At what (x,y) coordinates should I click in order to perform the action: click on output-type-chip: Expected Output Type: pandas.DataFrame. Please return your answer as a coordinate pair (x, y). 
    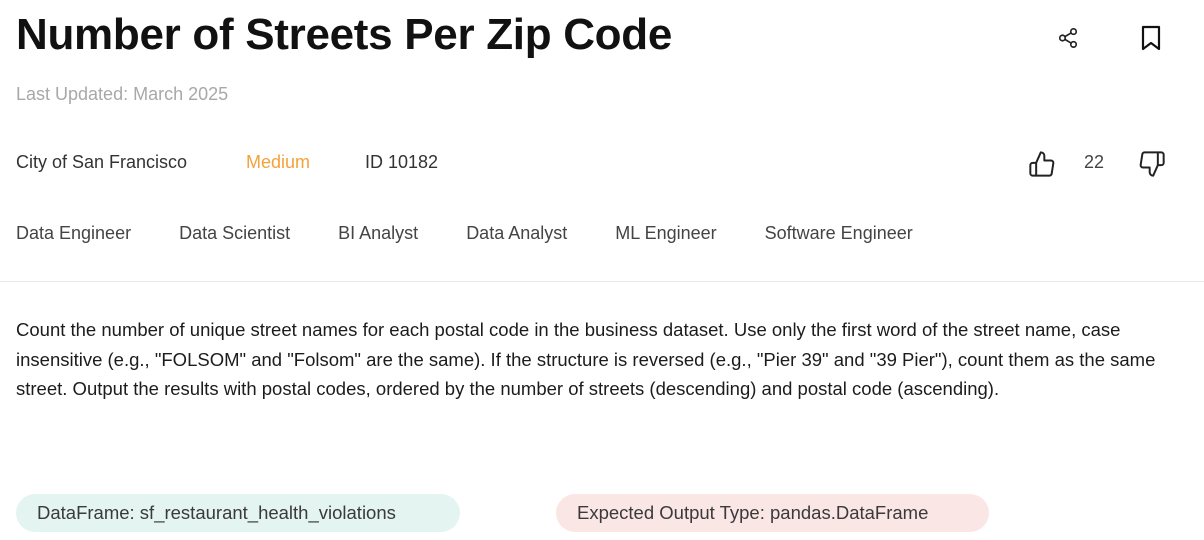
    Looking at the image, I should click on (772, 513).